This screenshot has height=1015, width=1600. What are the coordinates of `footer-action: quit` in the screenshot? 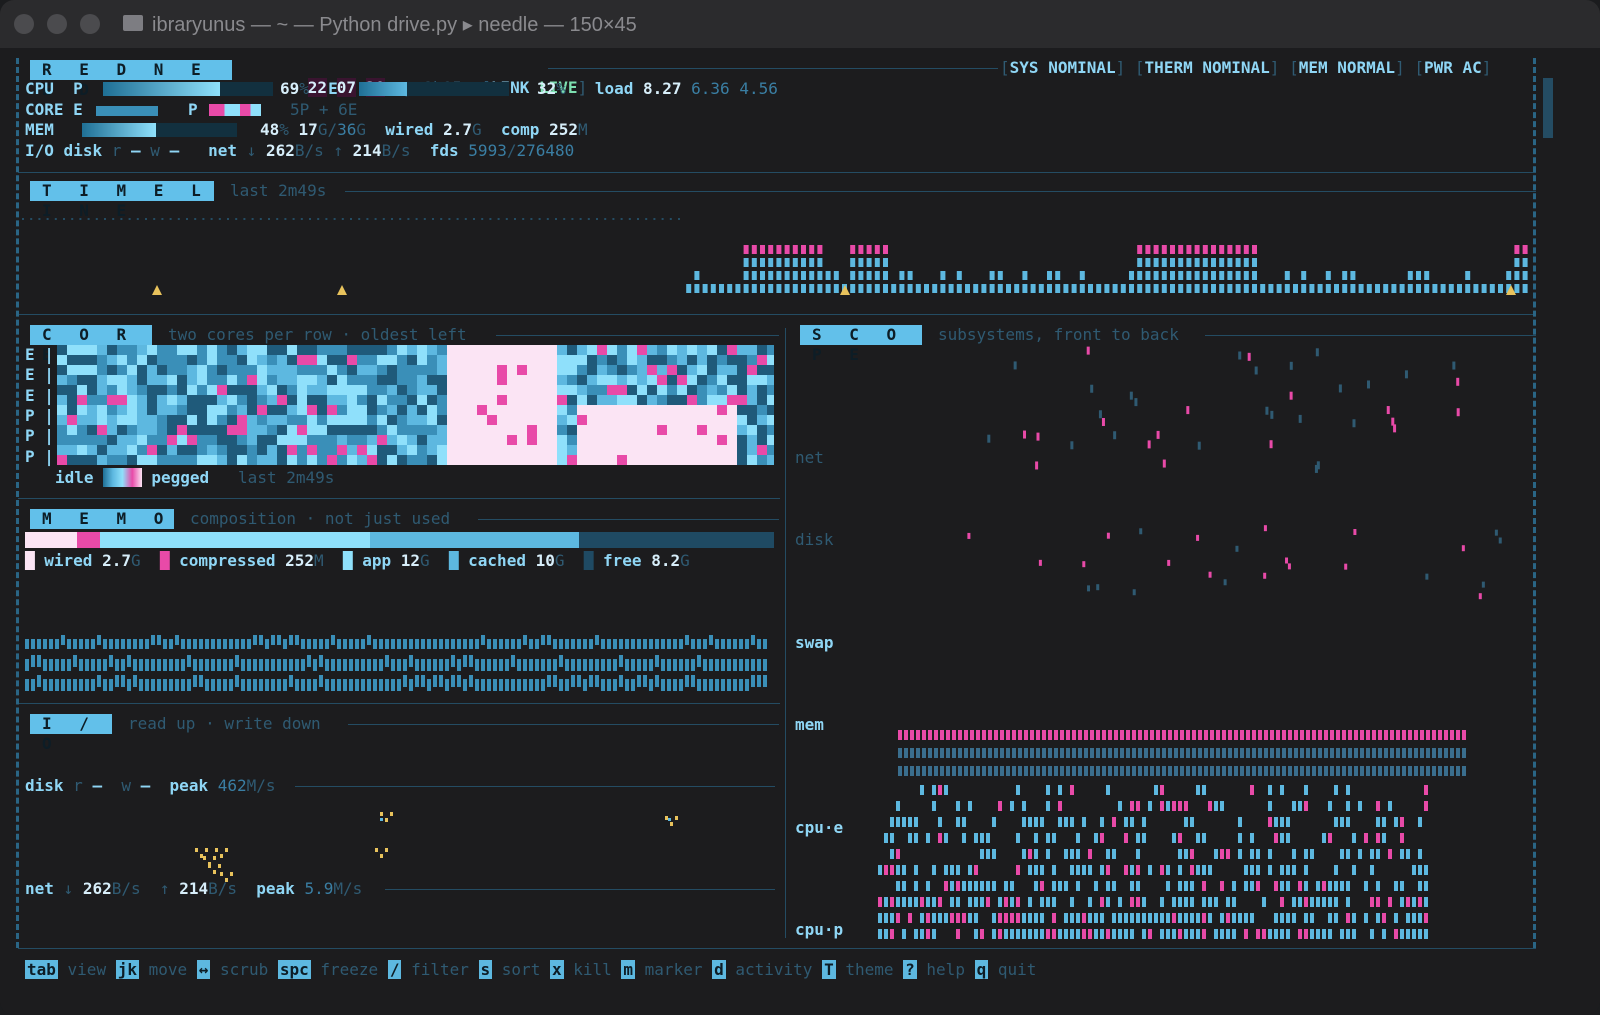 It's located at (1017, 969).